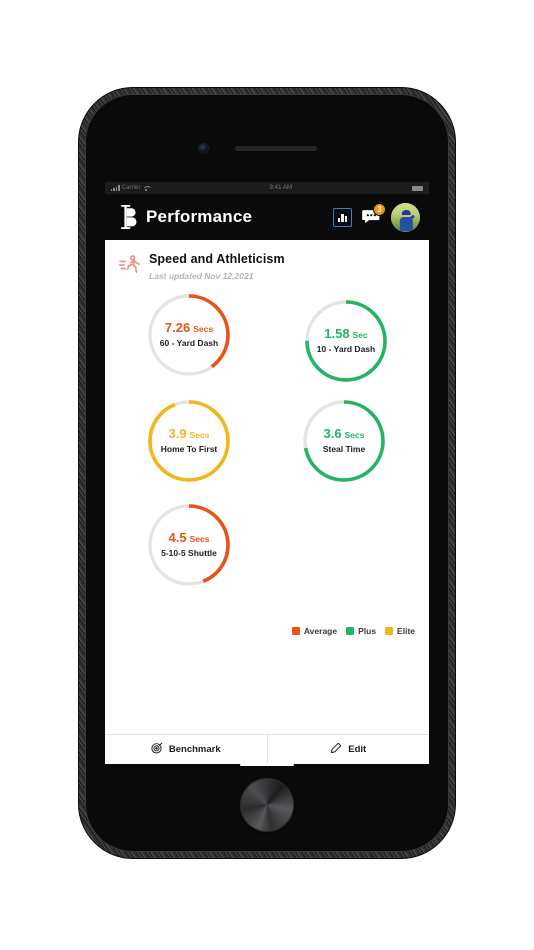 Image resolution: width=534 pixels, height=950 pixels. What do you see at coordinates (346, 349) in the screenshot?
I see `gauge-label: 10 - Yard Dash` at bounding box center [346, 349].